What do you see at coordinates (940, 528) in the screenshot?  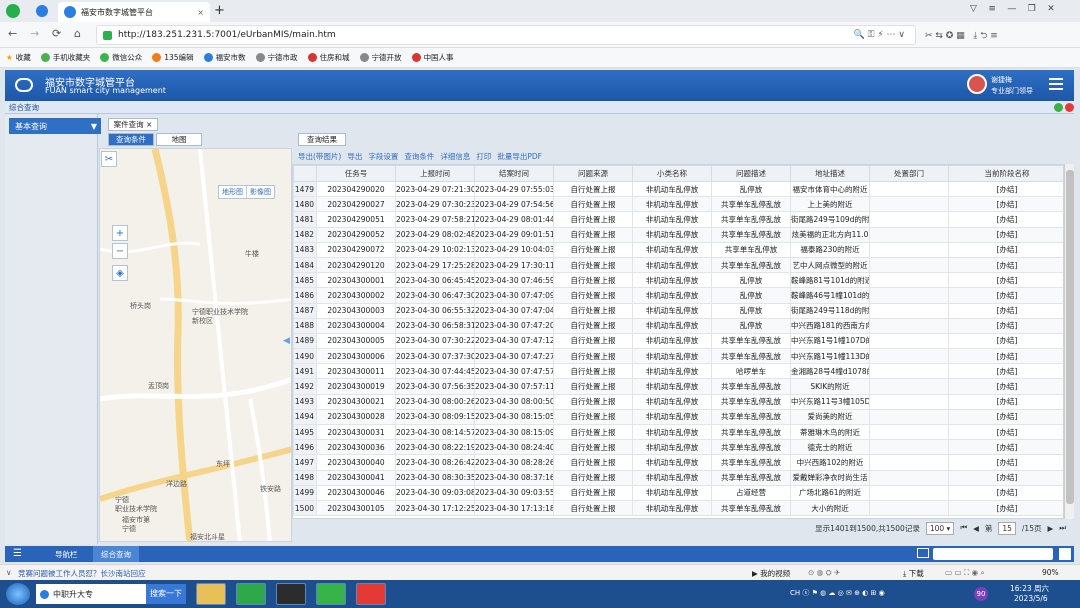 I see `page-size-select: 100 ▾` at bounding box center [940, 528].